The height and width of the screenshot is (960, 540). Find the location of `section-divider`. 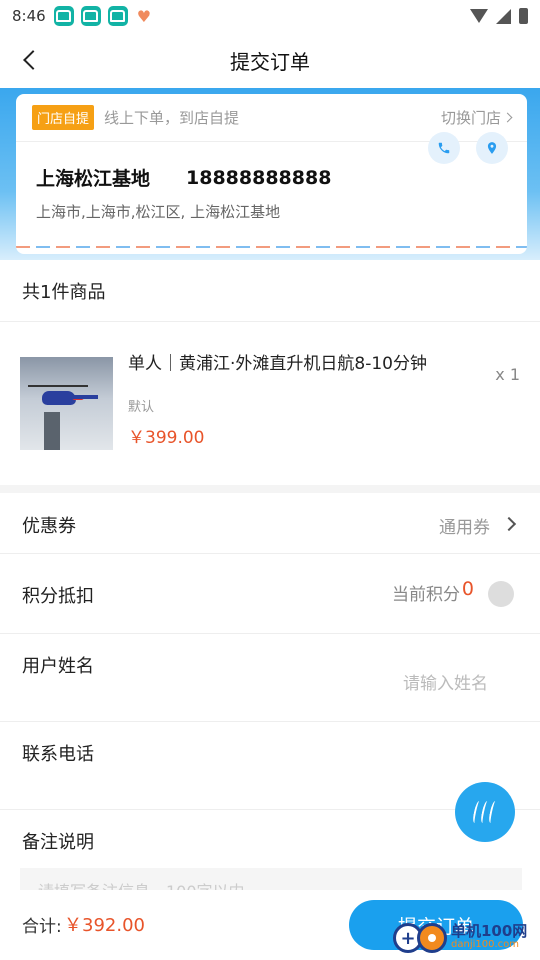

section-divider is located at coordinates (270, 489).